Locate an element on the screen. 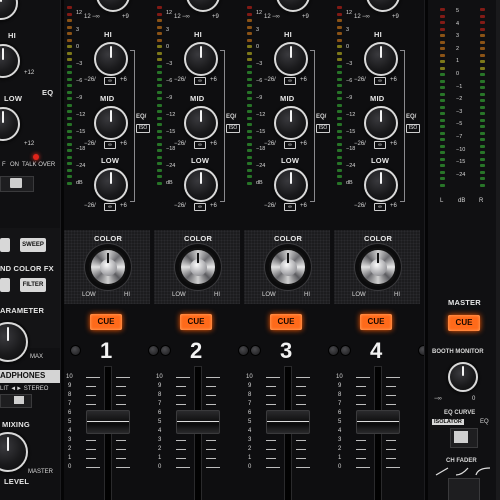 This screenshot has height=500, width=500. filter-button: FILTER is located at coordinates (33, 285).